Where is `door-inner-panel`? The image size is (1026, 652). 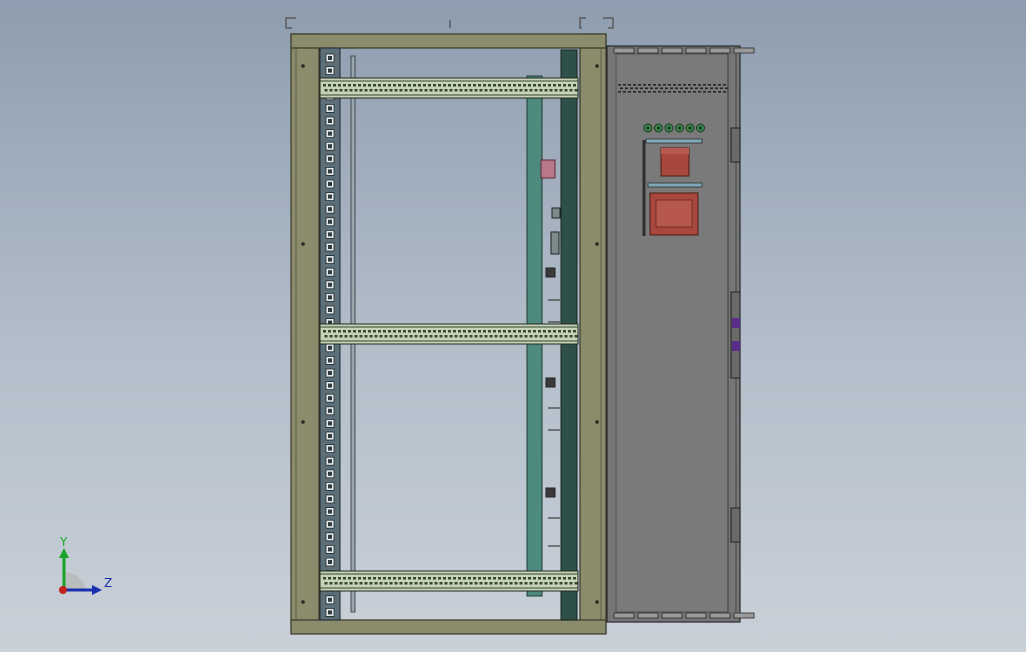 door-inner-panel is located at coordinates (672, 333).